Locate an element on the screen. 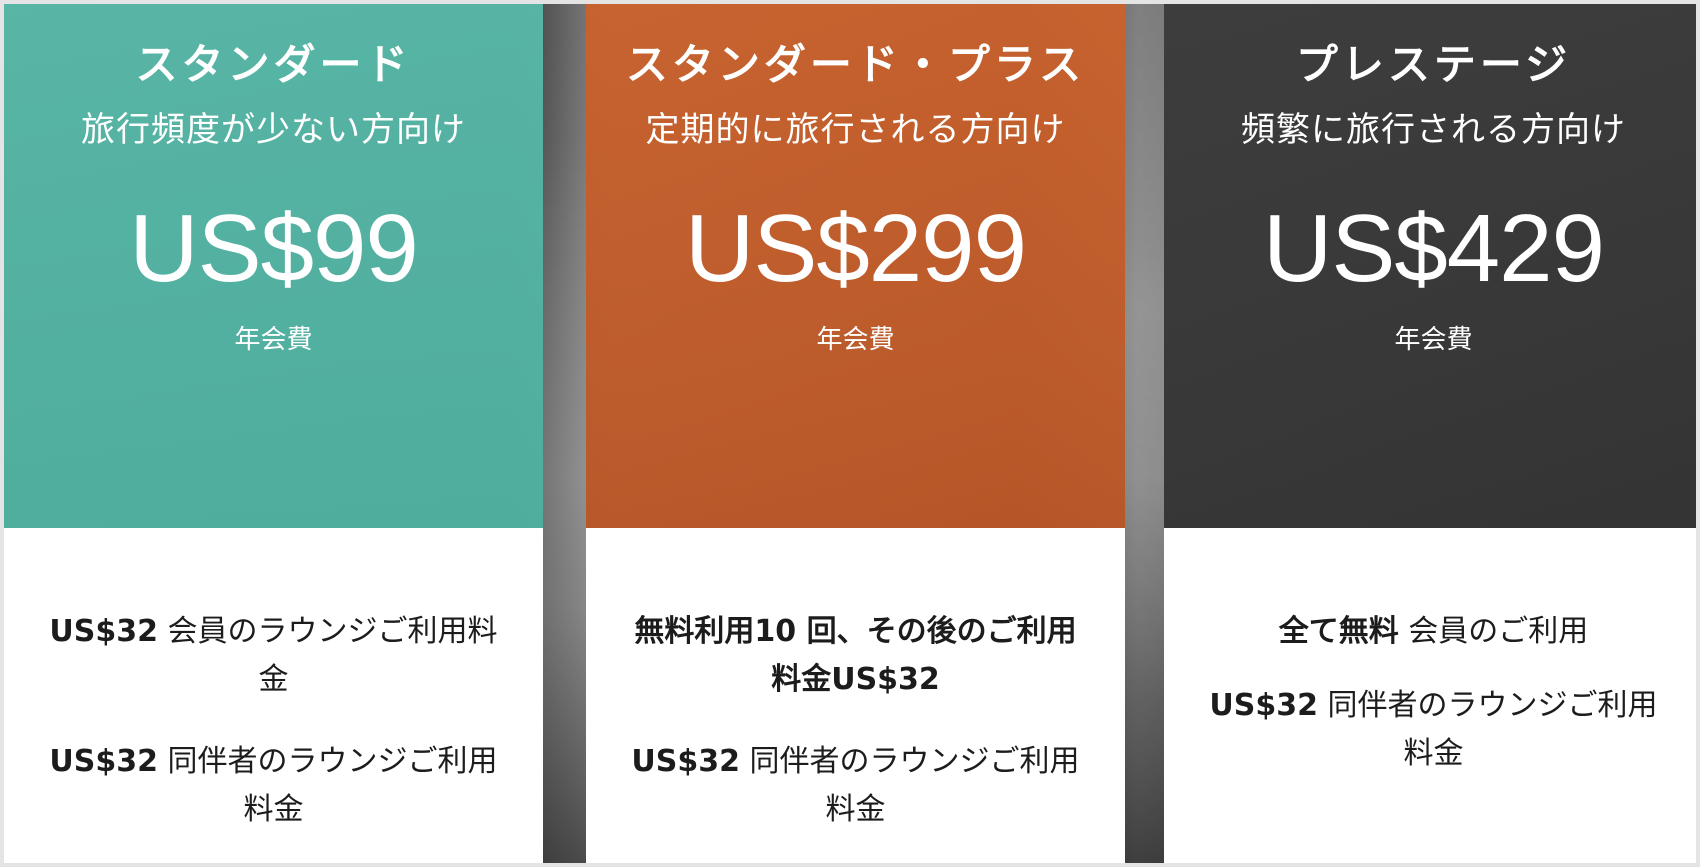  plan-price: US$429 is located at coordinates (1434, 248).